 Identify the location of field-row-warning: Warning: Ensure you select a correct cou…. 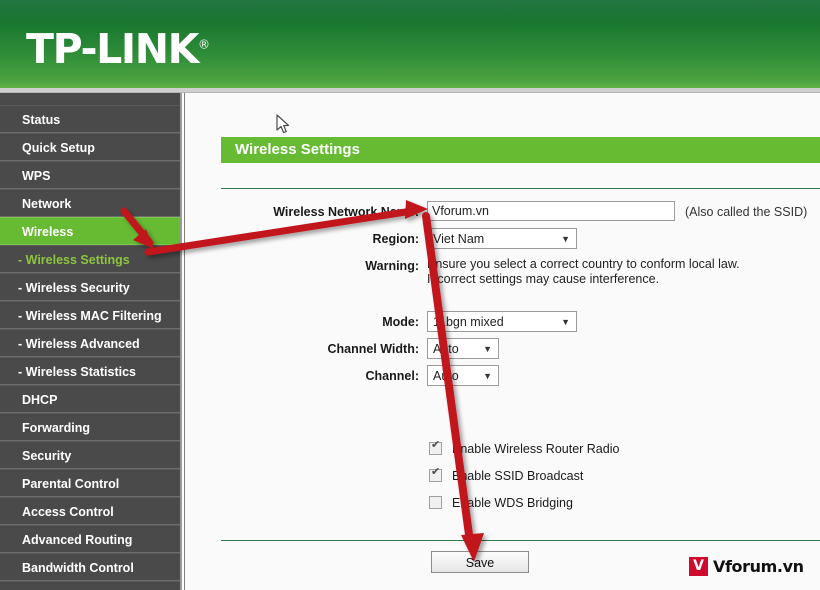
(502, 272).